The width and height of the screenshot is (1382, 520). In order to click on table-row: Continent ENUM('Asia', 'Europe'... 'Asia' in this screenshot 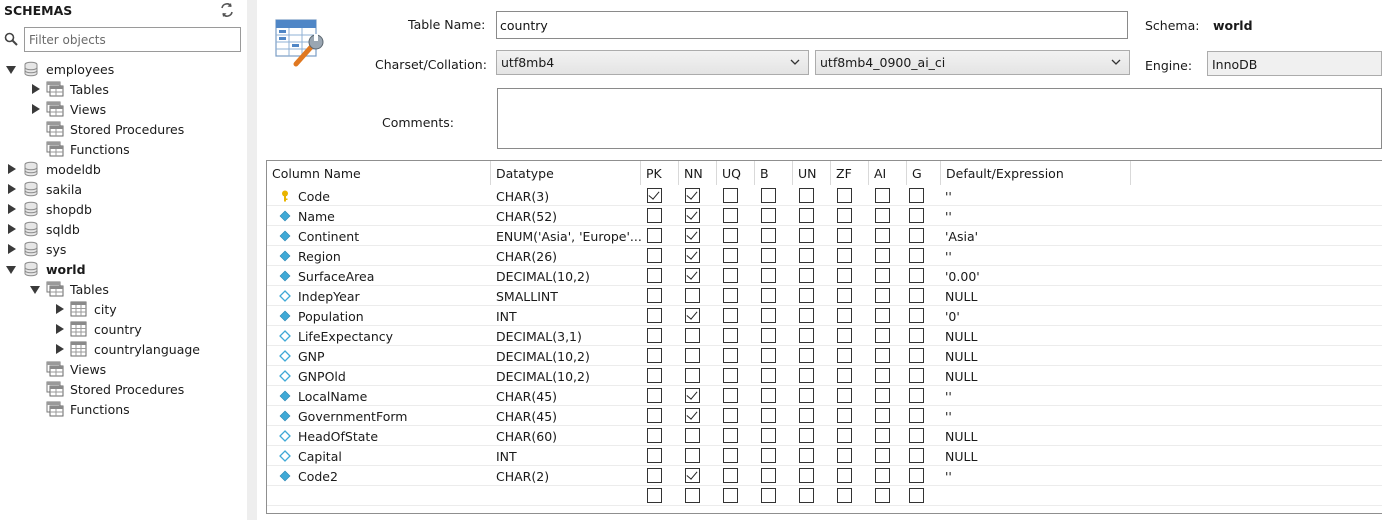, I will do `click(824, 236)`.